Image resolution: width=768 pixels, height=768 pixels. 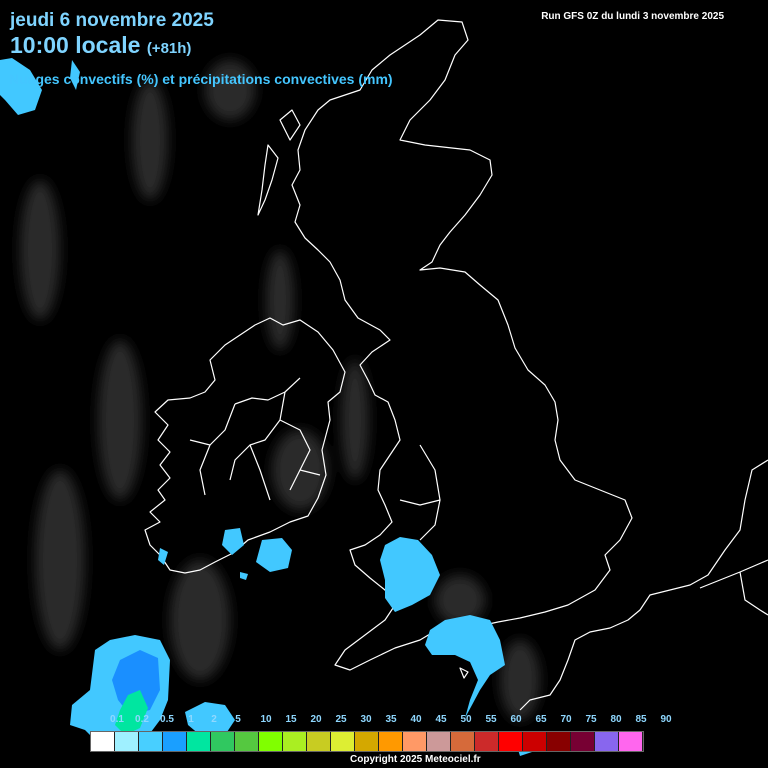 I want to click on legend-color-scale, so click(x=367, y=741).